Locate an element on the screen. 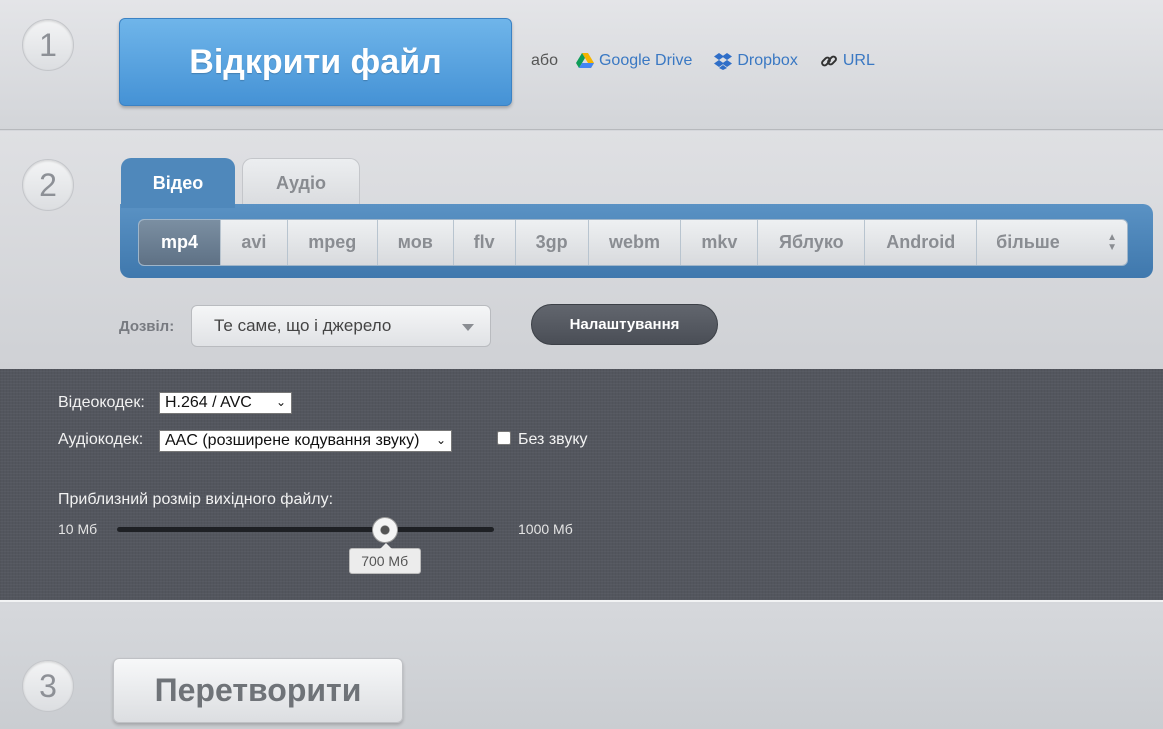 The height and width of the screenshot is (729, 1163). url-link: URL is located at coordinates (847, 61).